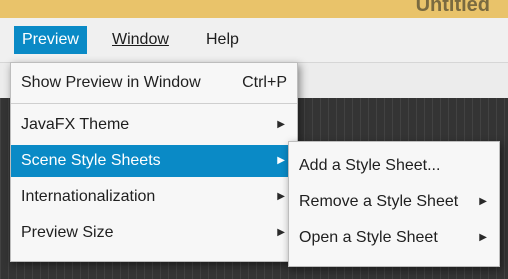 The width and height of the screenshot is (508, 279). I want to click on menu-window-label: Window, so click(140, 39).